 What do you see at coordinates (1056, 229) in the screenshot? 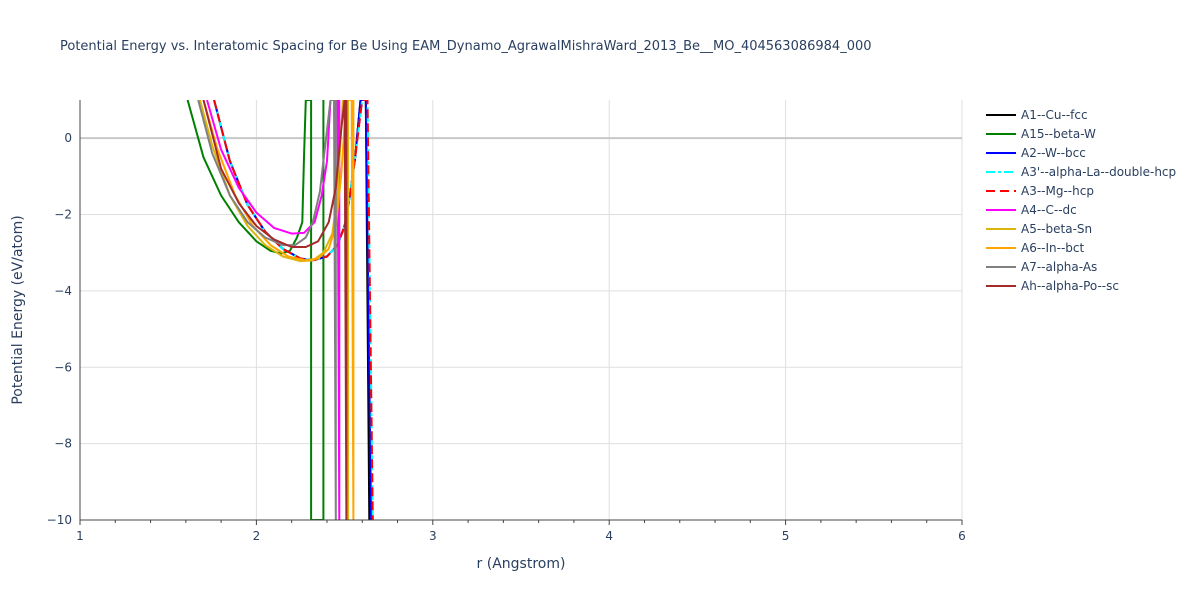
I see `legend-label: A5--beta-Sn` at bounding box center [1056, 229].